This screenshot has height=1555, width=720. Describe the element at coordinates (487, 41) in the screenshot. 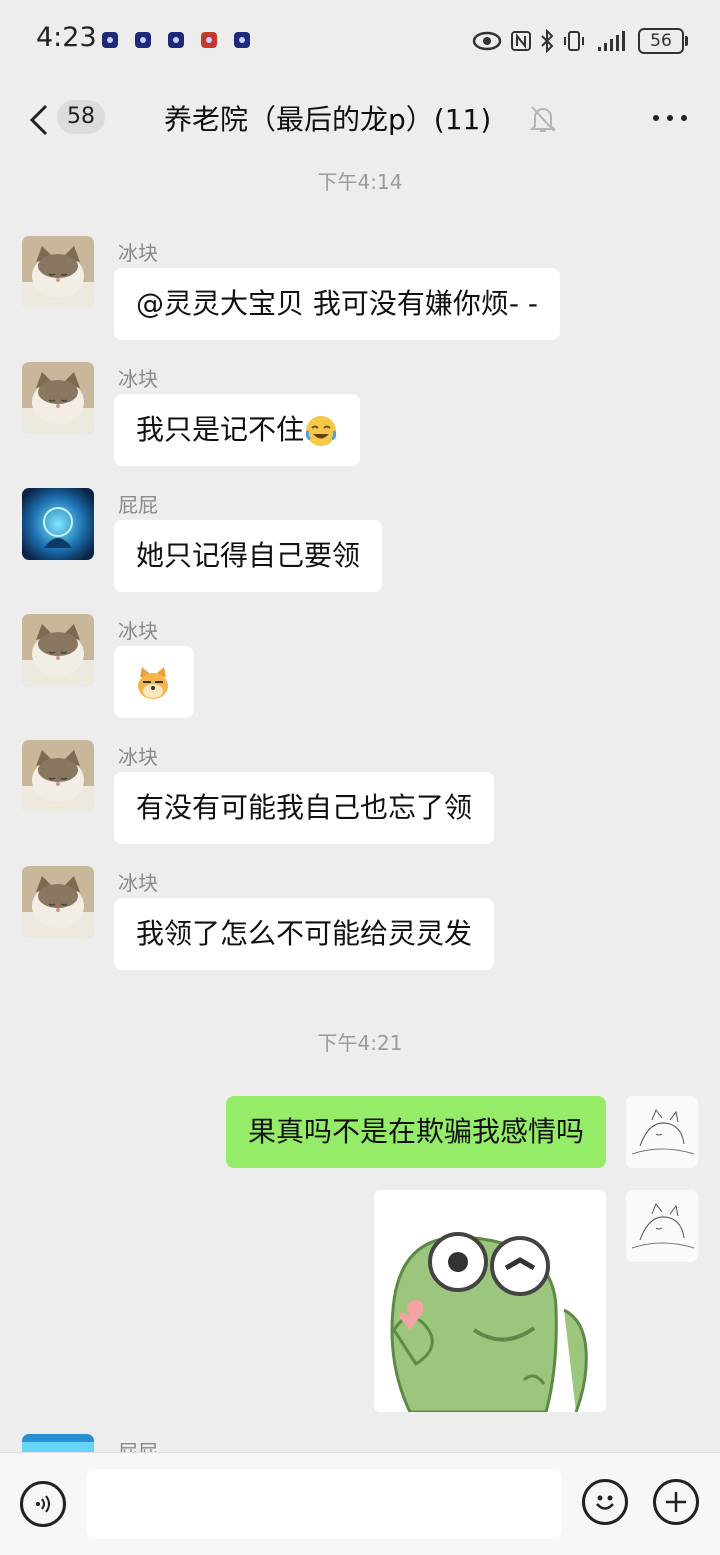

I see `eye-icon` at that location.